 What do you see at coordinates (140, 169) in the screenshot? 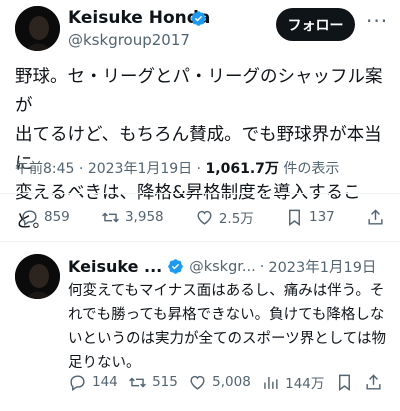
I see `tweet-date: 2023年1月19日` at bounding box center [140, 169].